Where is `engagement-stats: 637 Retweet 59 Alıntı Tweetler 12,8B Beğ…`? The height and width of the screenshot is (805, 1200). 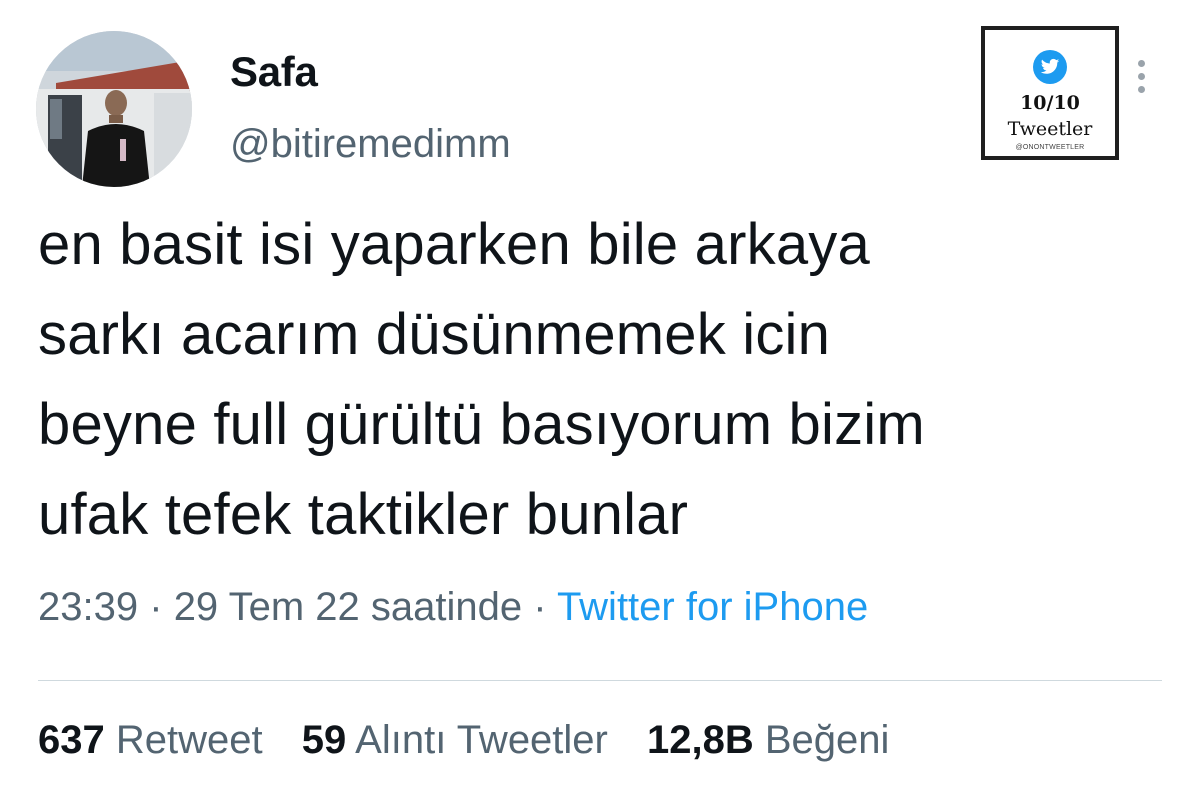
engagement-stats: 637 Retweet 59 Alıntı Tweetler 12,8B Beğ… is located at coordinates (477, 740).